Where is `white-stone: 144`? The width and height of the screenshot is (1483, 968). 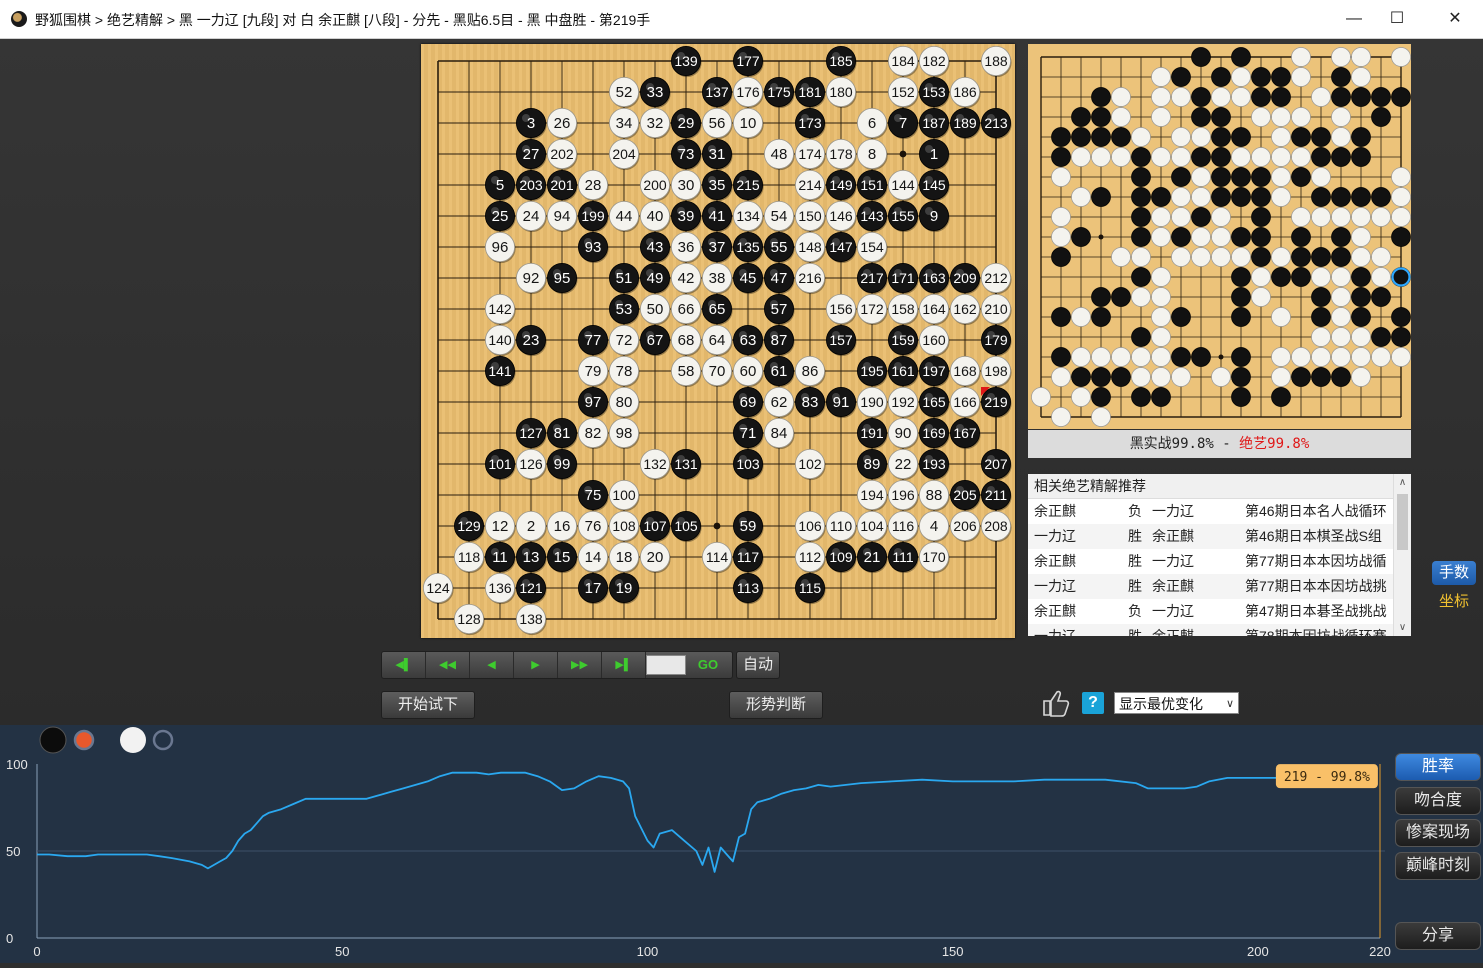
white-stone: 144 is located at coordinates (903, 186).